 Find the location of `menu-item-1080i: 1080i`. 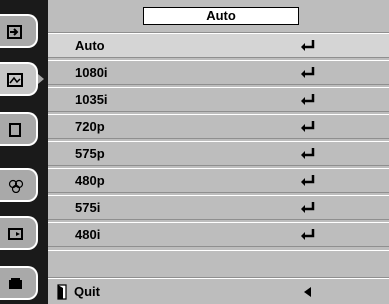

menu-item-1080i: 1080i is located at coordinates (218, 72).